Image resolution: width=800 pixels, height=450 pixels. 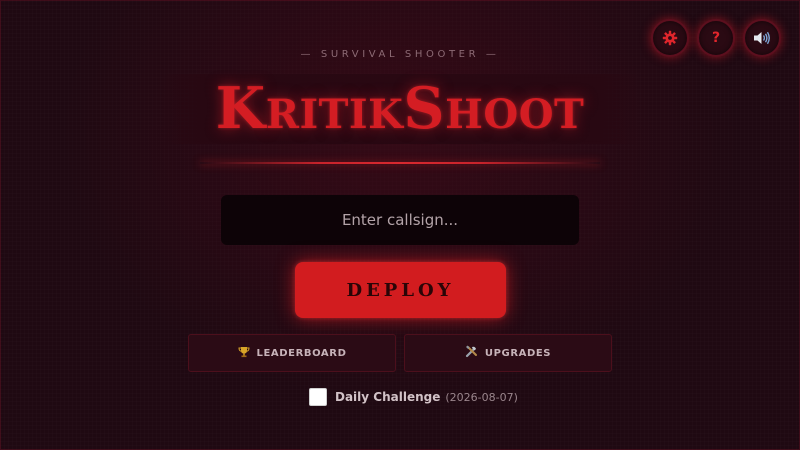 What do you see at coordinates (471, 353) in the screenshot?
I see `tools-icon` at bounding box center [471, 353].